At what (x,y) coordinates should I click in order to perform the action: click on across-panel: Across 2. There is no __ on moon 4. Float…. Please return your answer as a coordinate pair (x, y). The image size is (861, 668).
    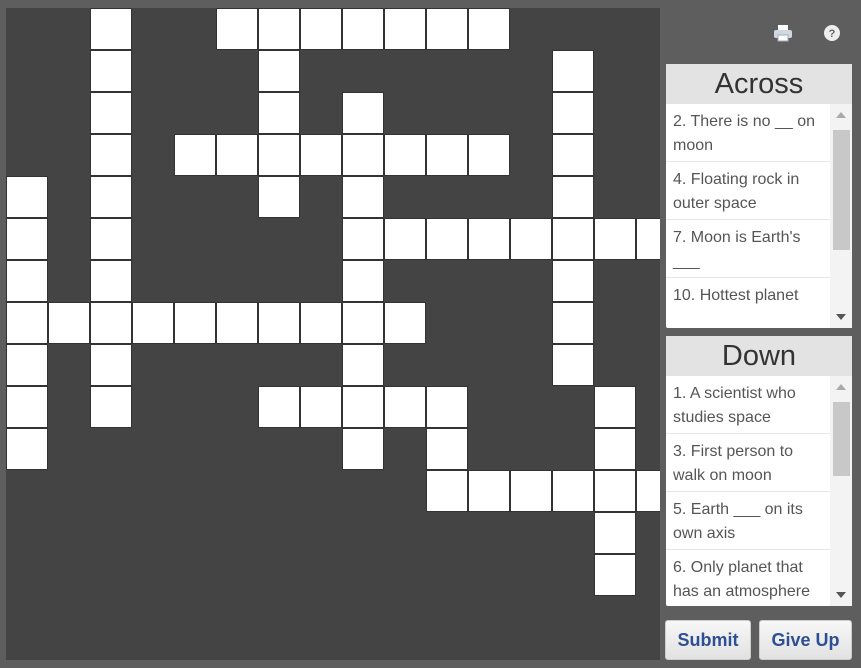
    Looking at the image, I should click on (759, 196).